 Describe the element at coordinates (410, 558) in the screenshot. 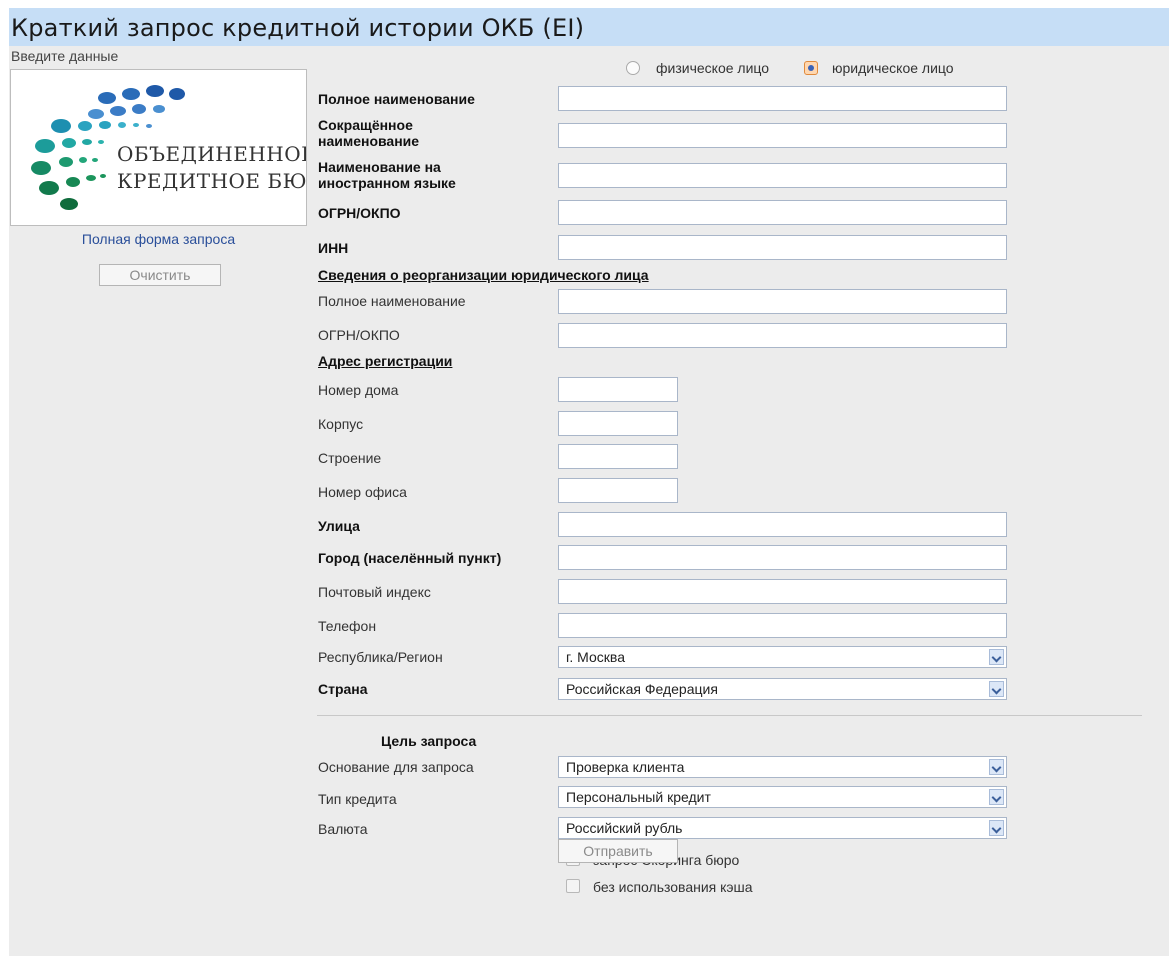

I see `city-label: Город (населённый пункт)` at that location.